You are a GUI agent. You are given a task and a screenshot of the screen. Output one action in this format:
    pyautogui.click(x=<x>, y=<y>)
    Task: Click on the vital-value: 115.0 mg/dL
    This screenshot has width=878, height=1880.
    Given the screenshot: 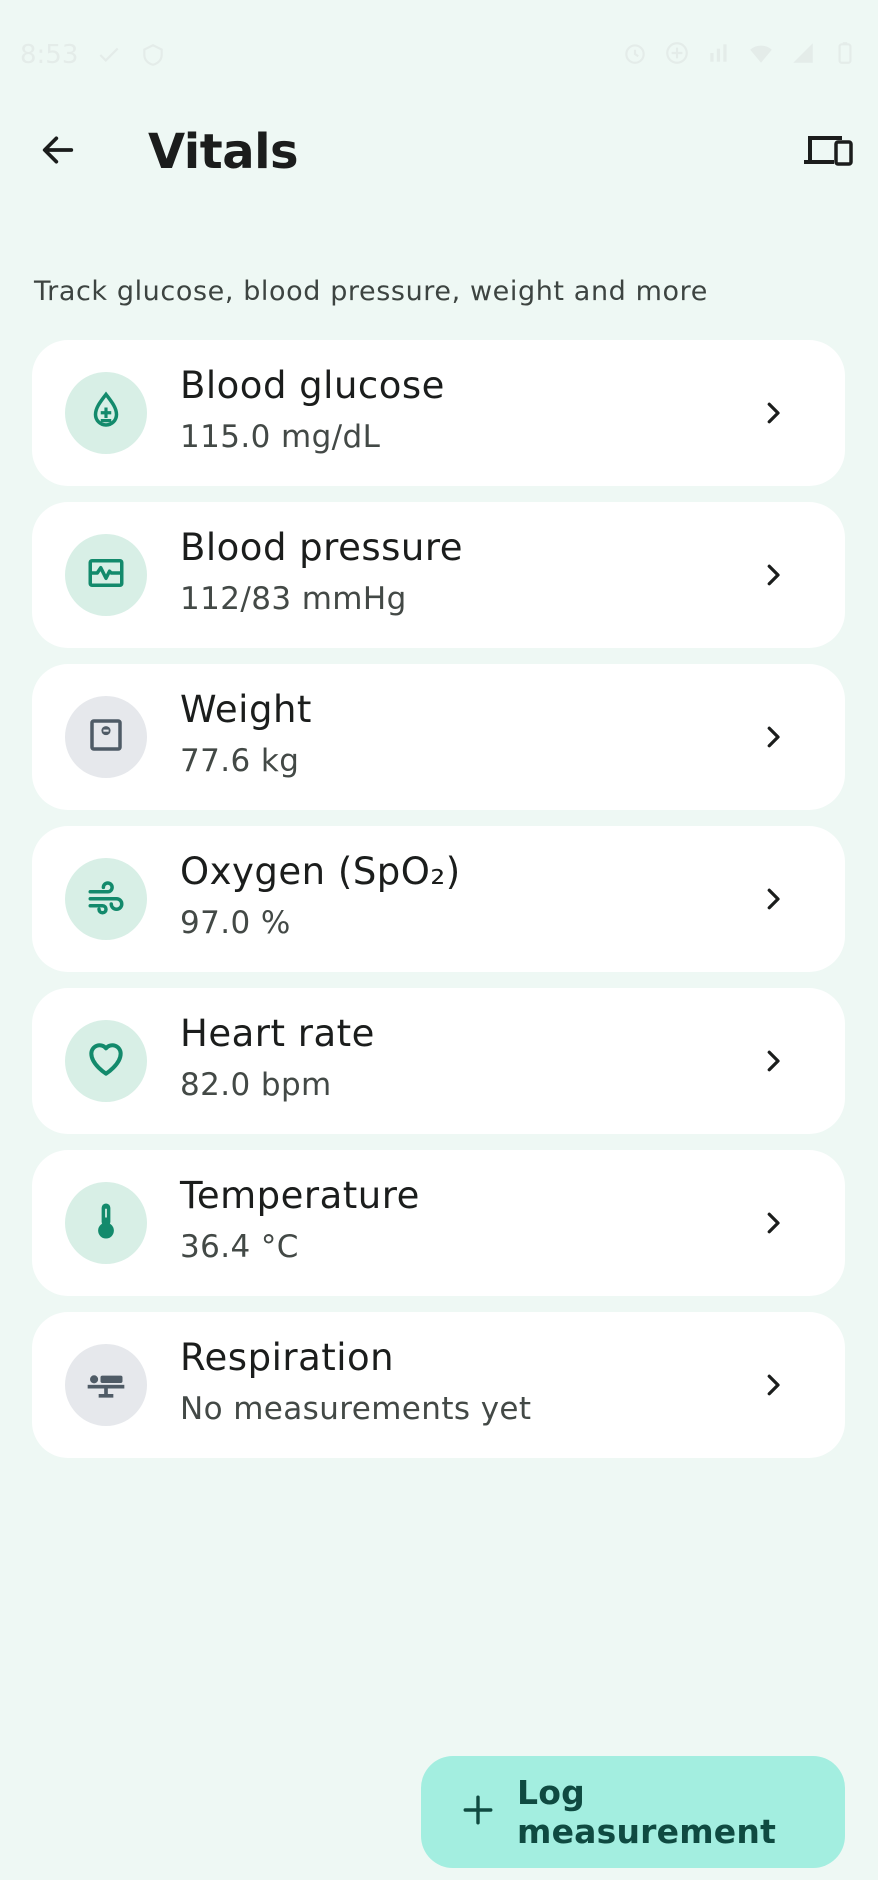 What is the action you would take?
    pyautogui.click(x=280, y=437)
    